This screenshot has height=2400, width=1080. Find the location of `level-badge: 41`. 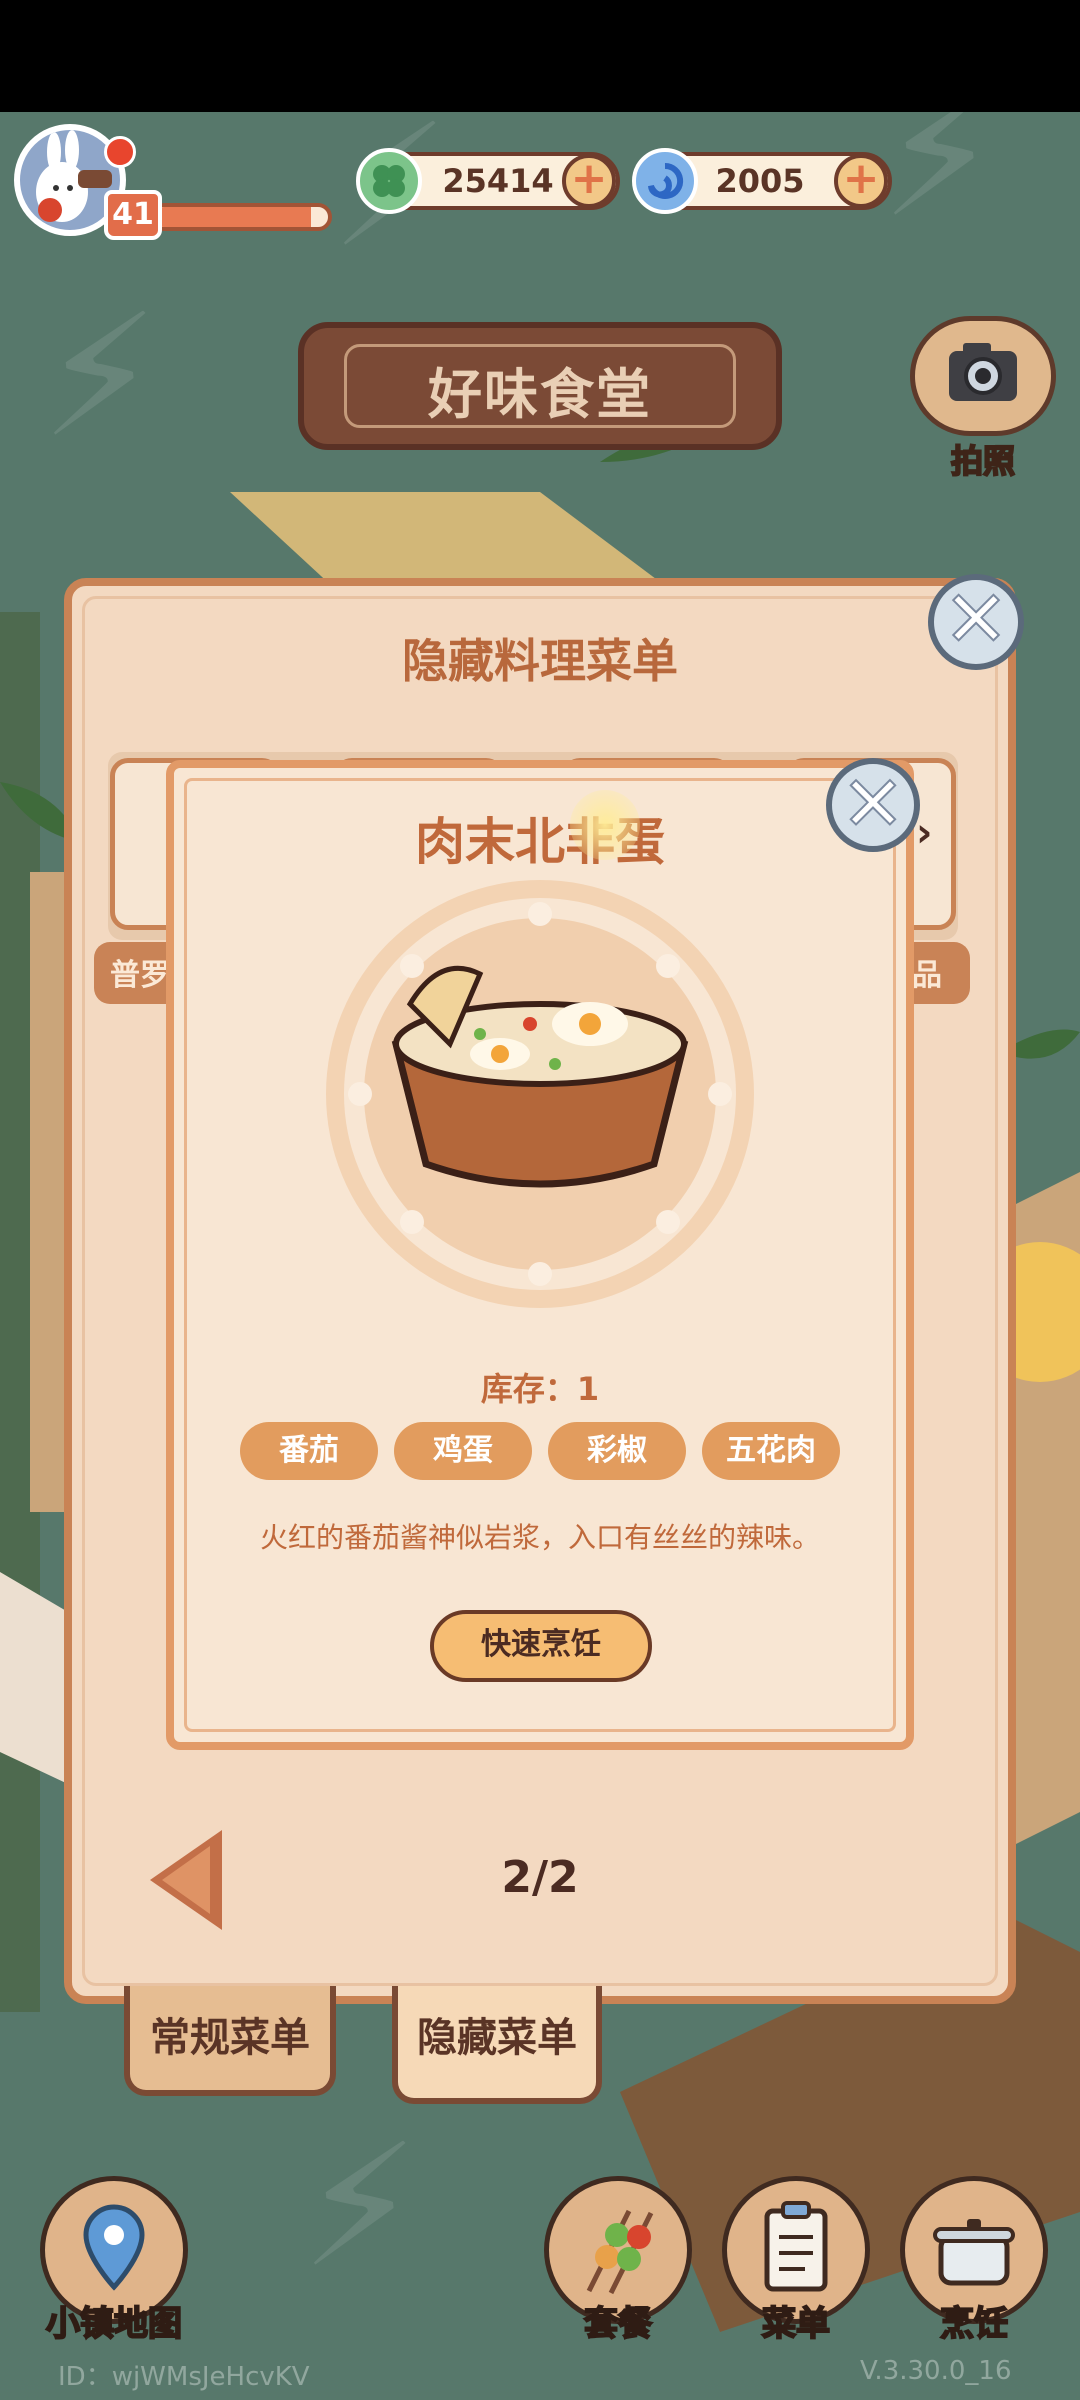

level-badge: 41 is located at coordinates (133, 215).